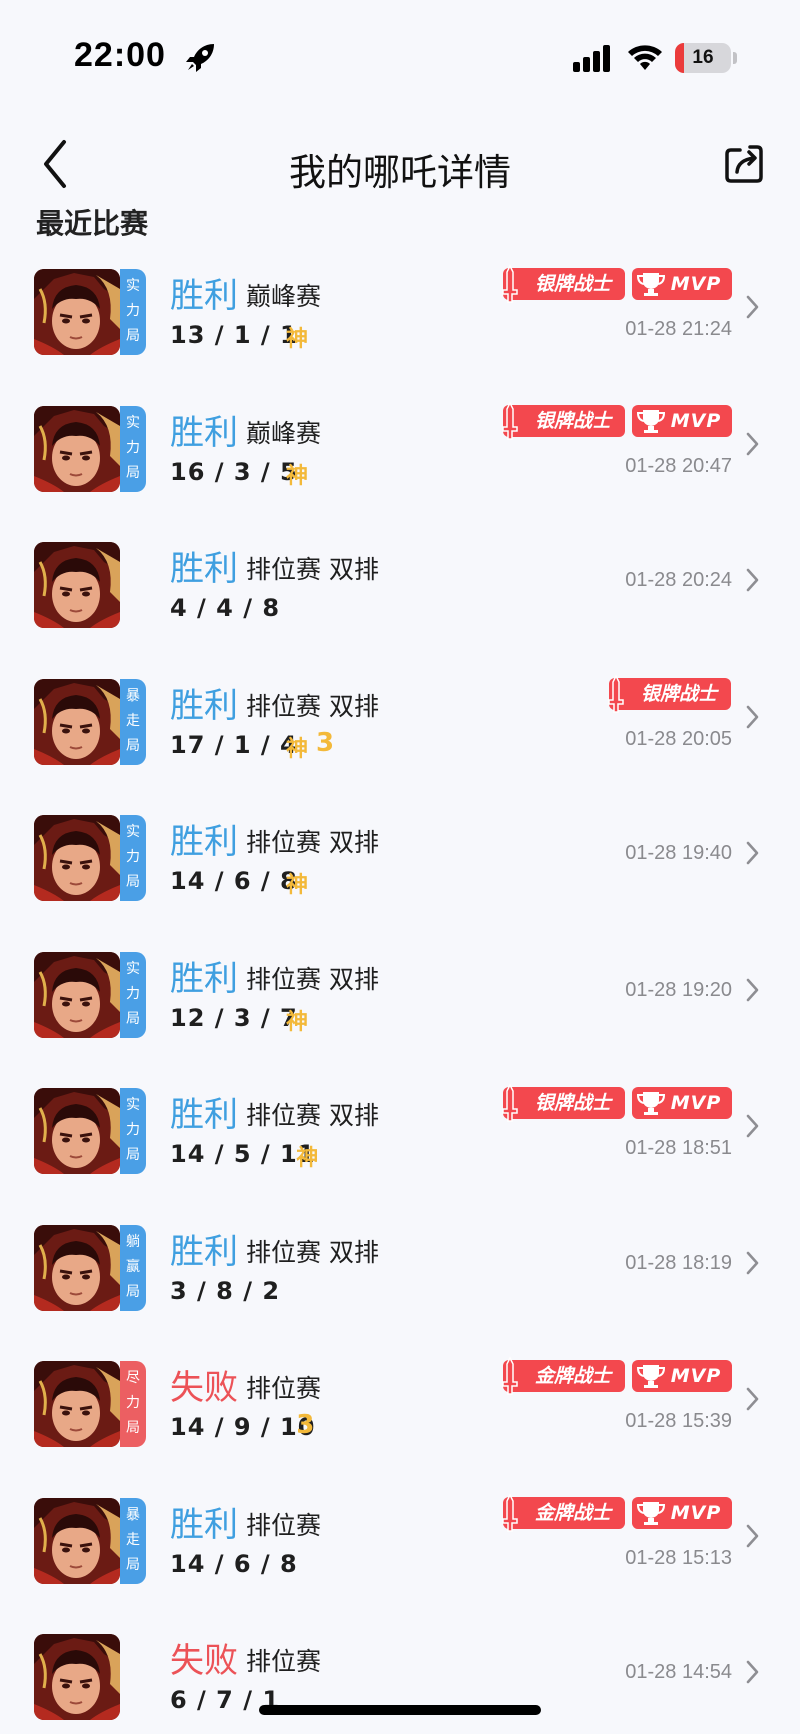 Image resolution: width=800 pixels, height=1734 pixels. What do you see at coordinates (645, 57) in the screenshot?
I see `wifi-icon` at bounding box center [645, 57].